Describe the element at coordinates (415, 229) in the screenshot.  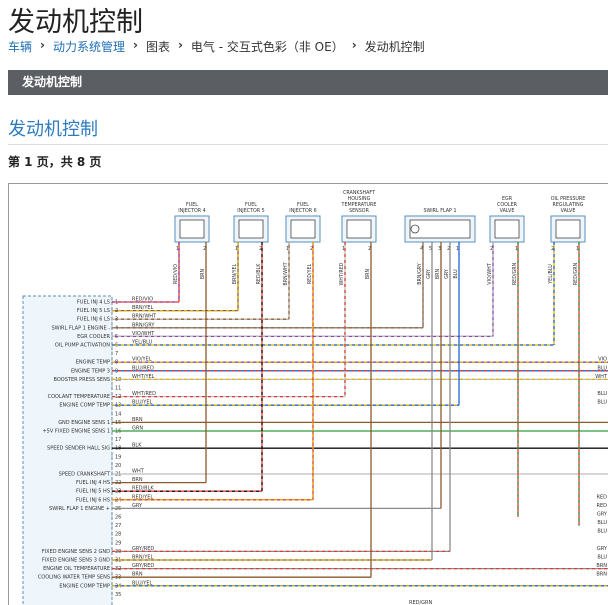
I see `motor-icon` at that location.